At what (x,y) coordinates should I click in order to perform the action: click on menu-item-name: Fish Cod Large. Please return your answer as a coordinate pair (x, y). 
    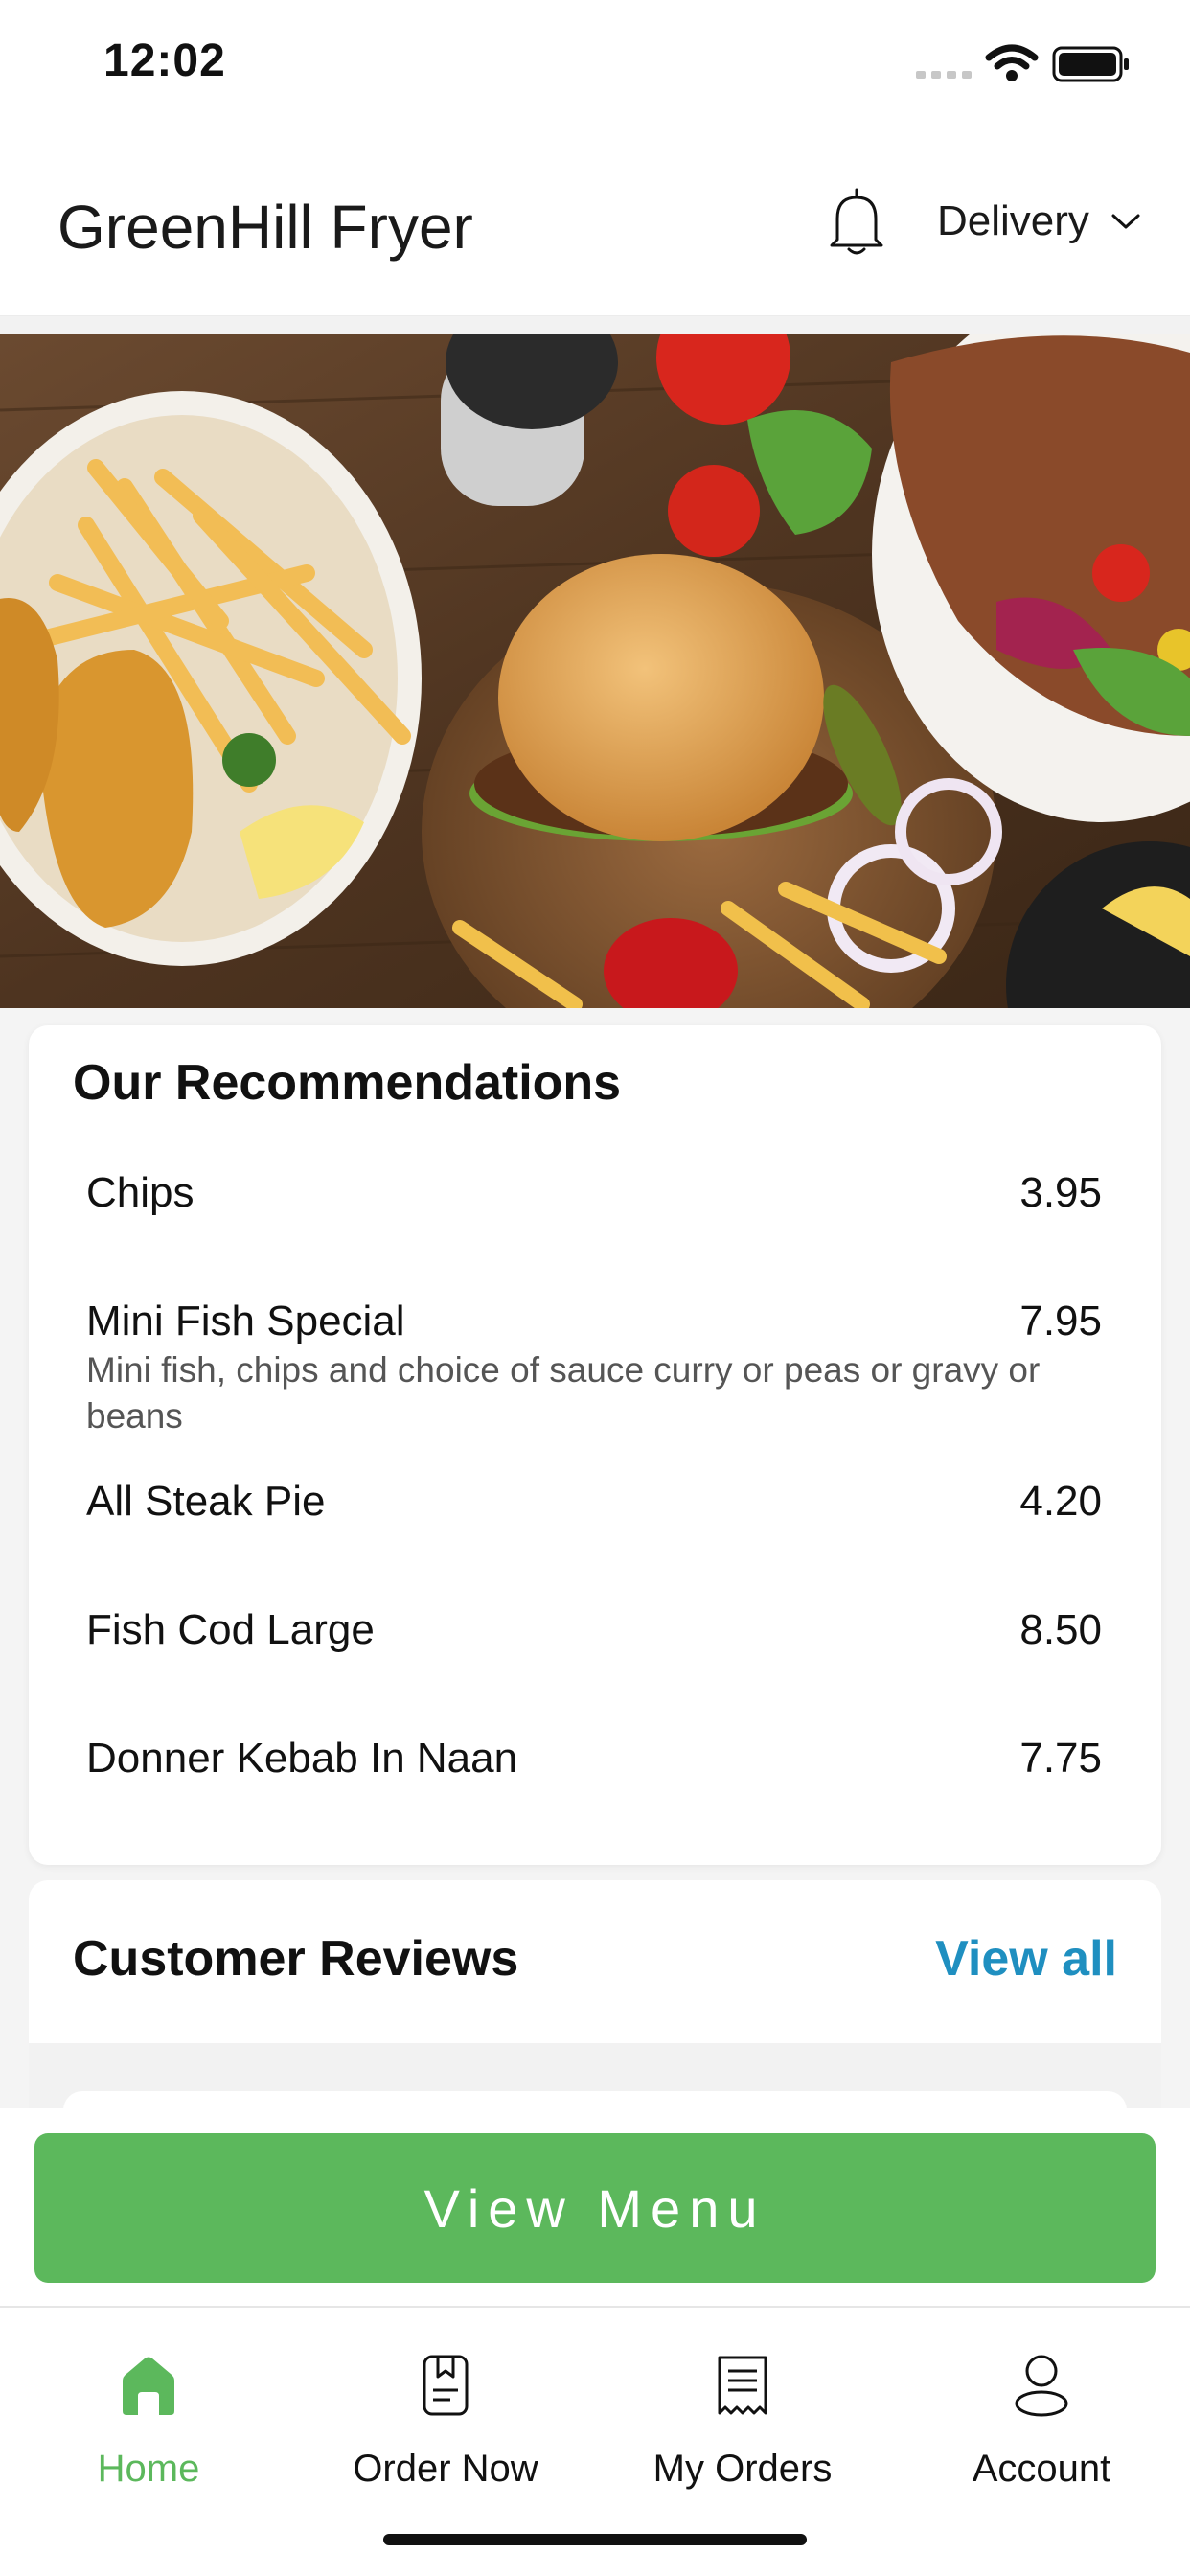
    Looking at the image, I should click on (230, 1629).